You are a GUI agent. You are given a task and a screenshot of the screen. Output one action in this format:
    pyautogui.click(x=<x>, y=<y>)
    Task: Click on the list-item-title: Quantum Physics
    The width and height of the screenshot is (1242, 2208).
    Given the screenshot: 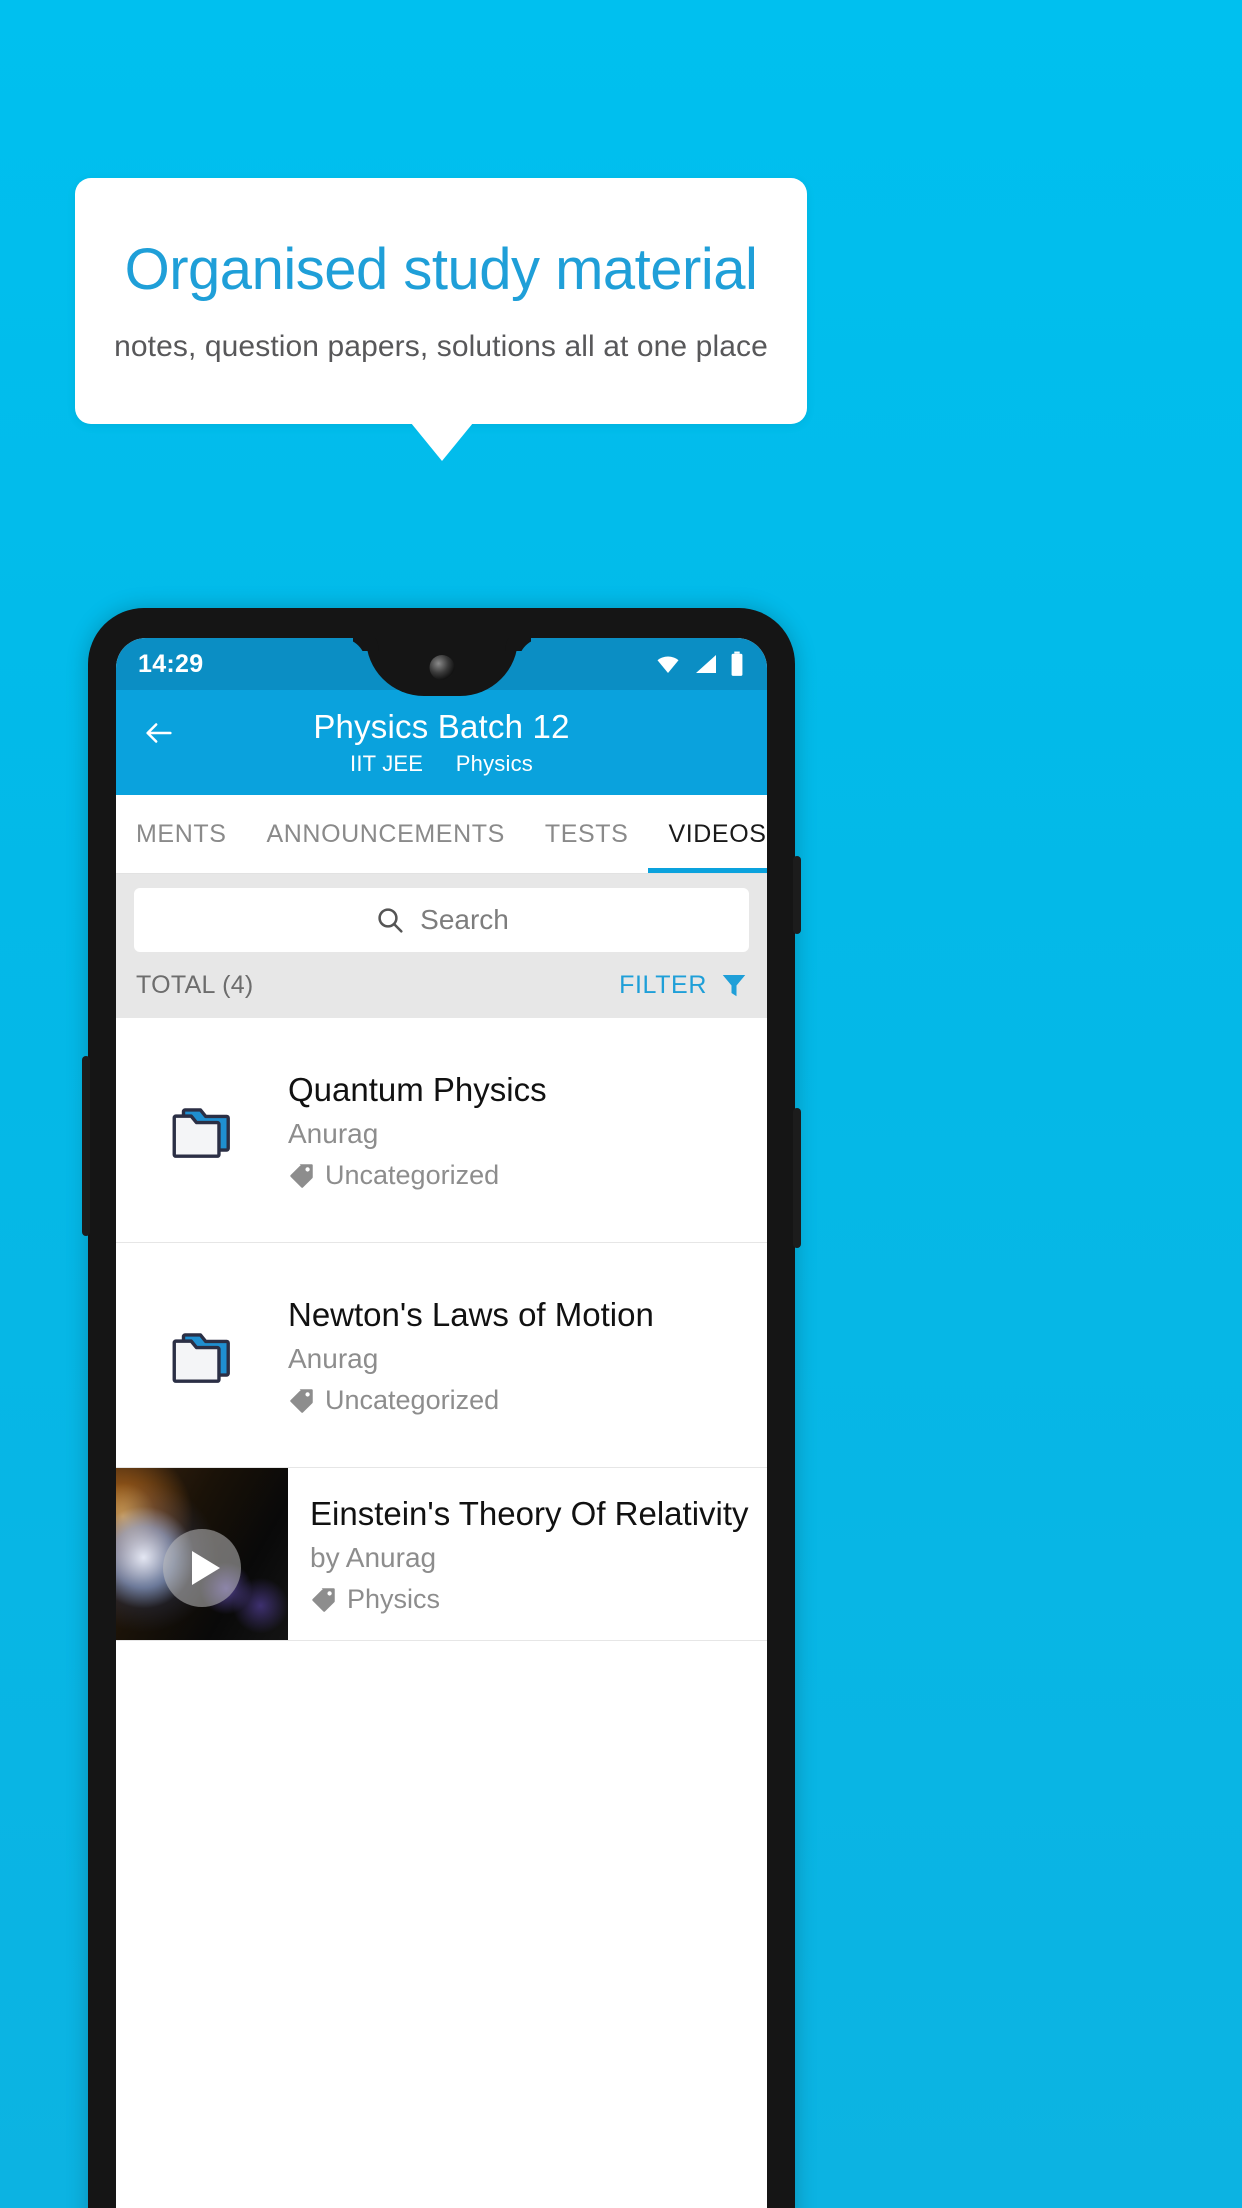 What is the action you would take?
    pyautogui.click(x=417, y=1089)
    